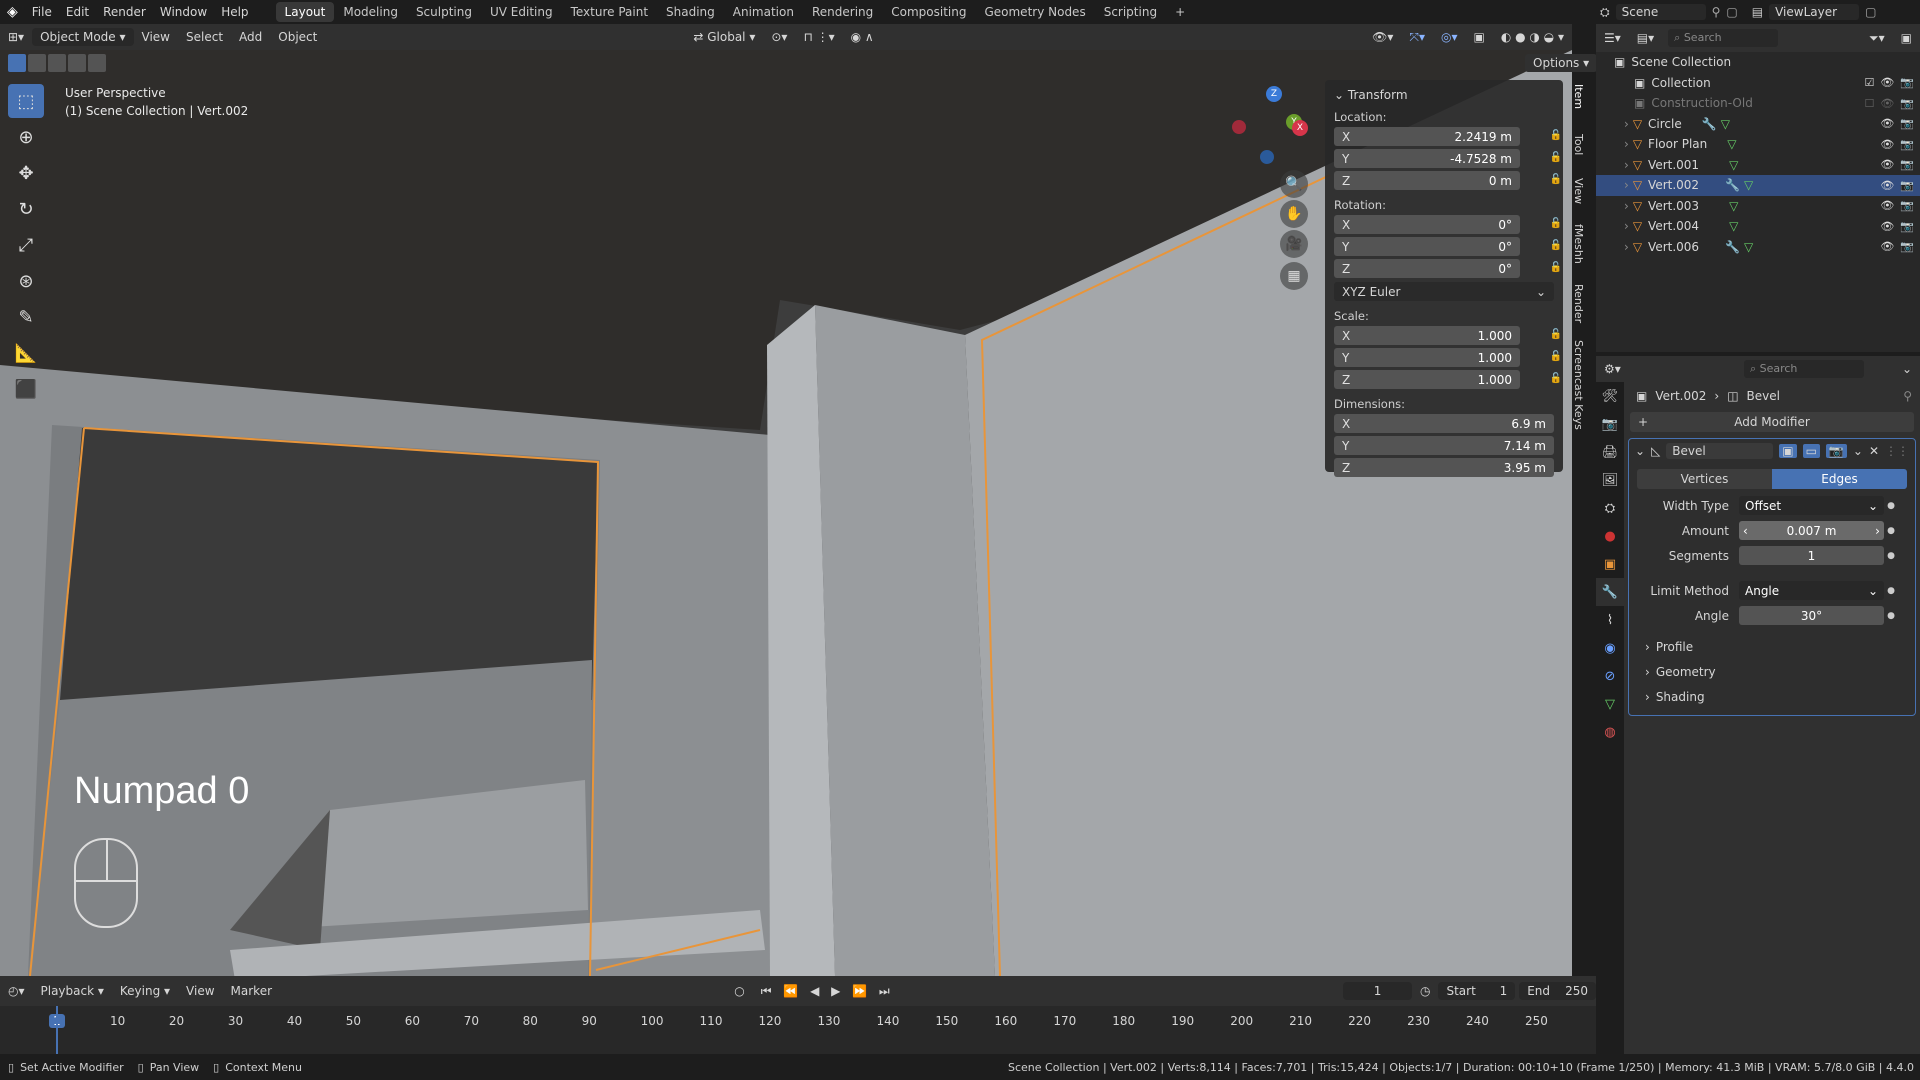 Image resolution: width=1920 pixels, height=1080 pixels. I want to click on output-tab-icon: 🖨, so click(1610, 452).